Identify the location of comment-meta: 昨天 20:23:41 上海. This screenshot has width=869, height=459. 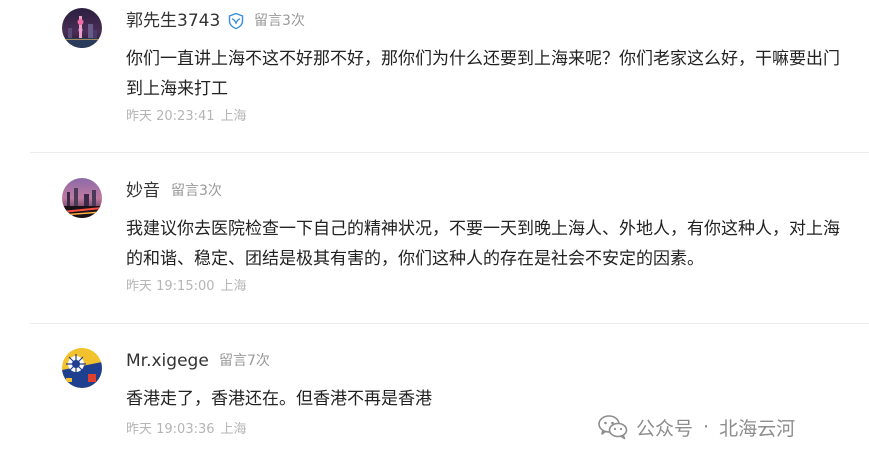
(189, 117).